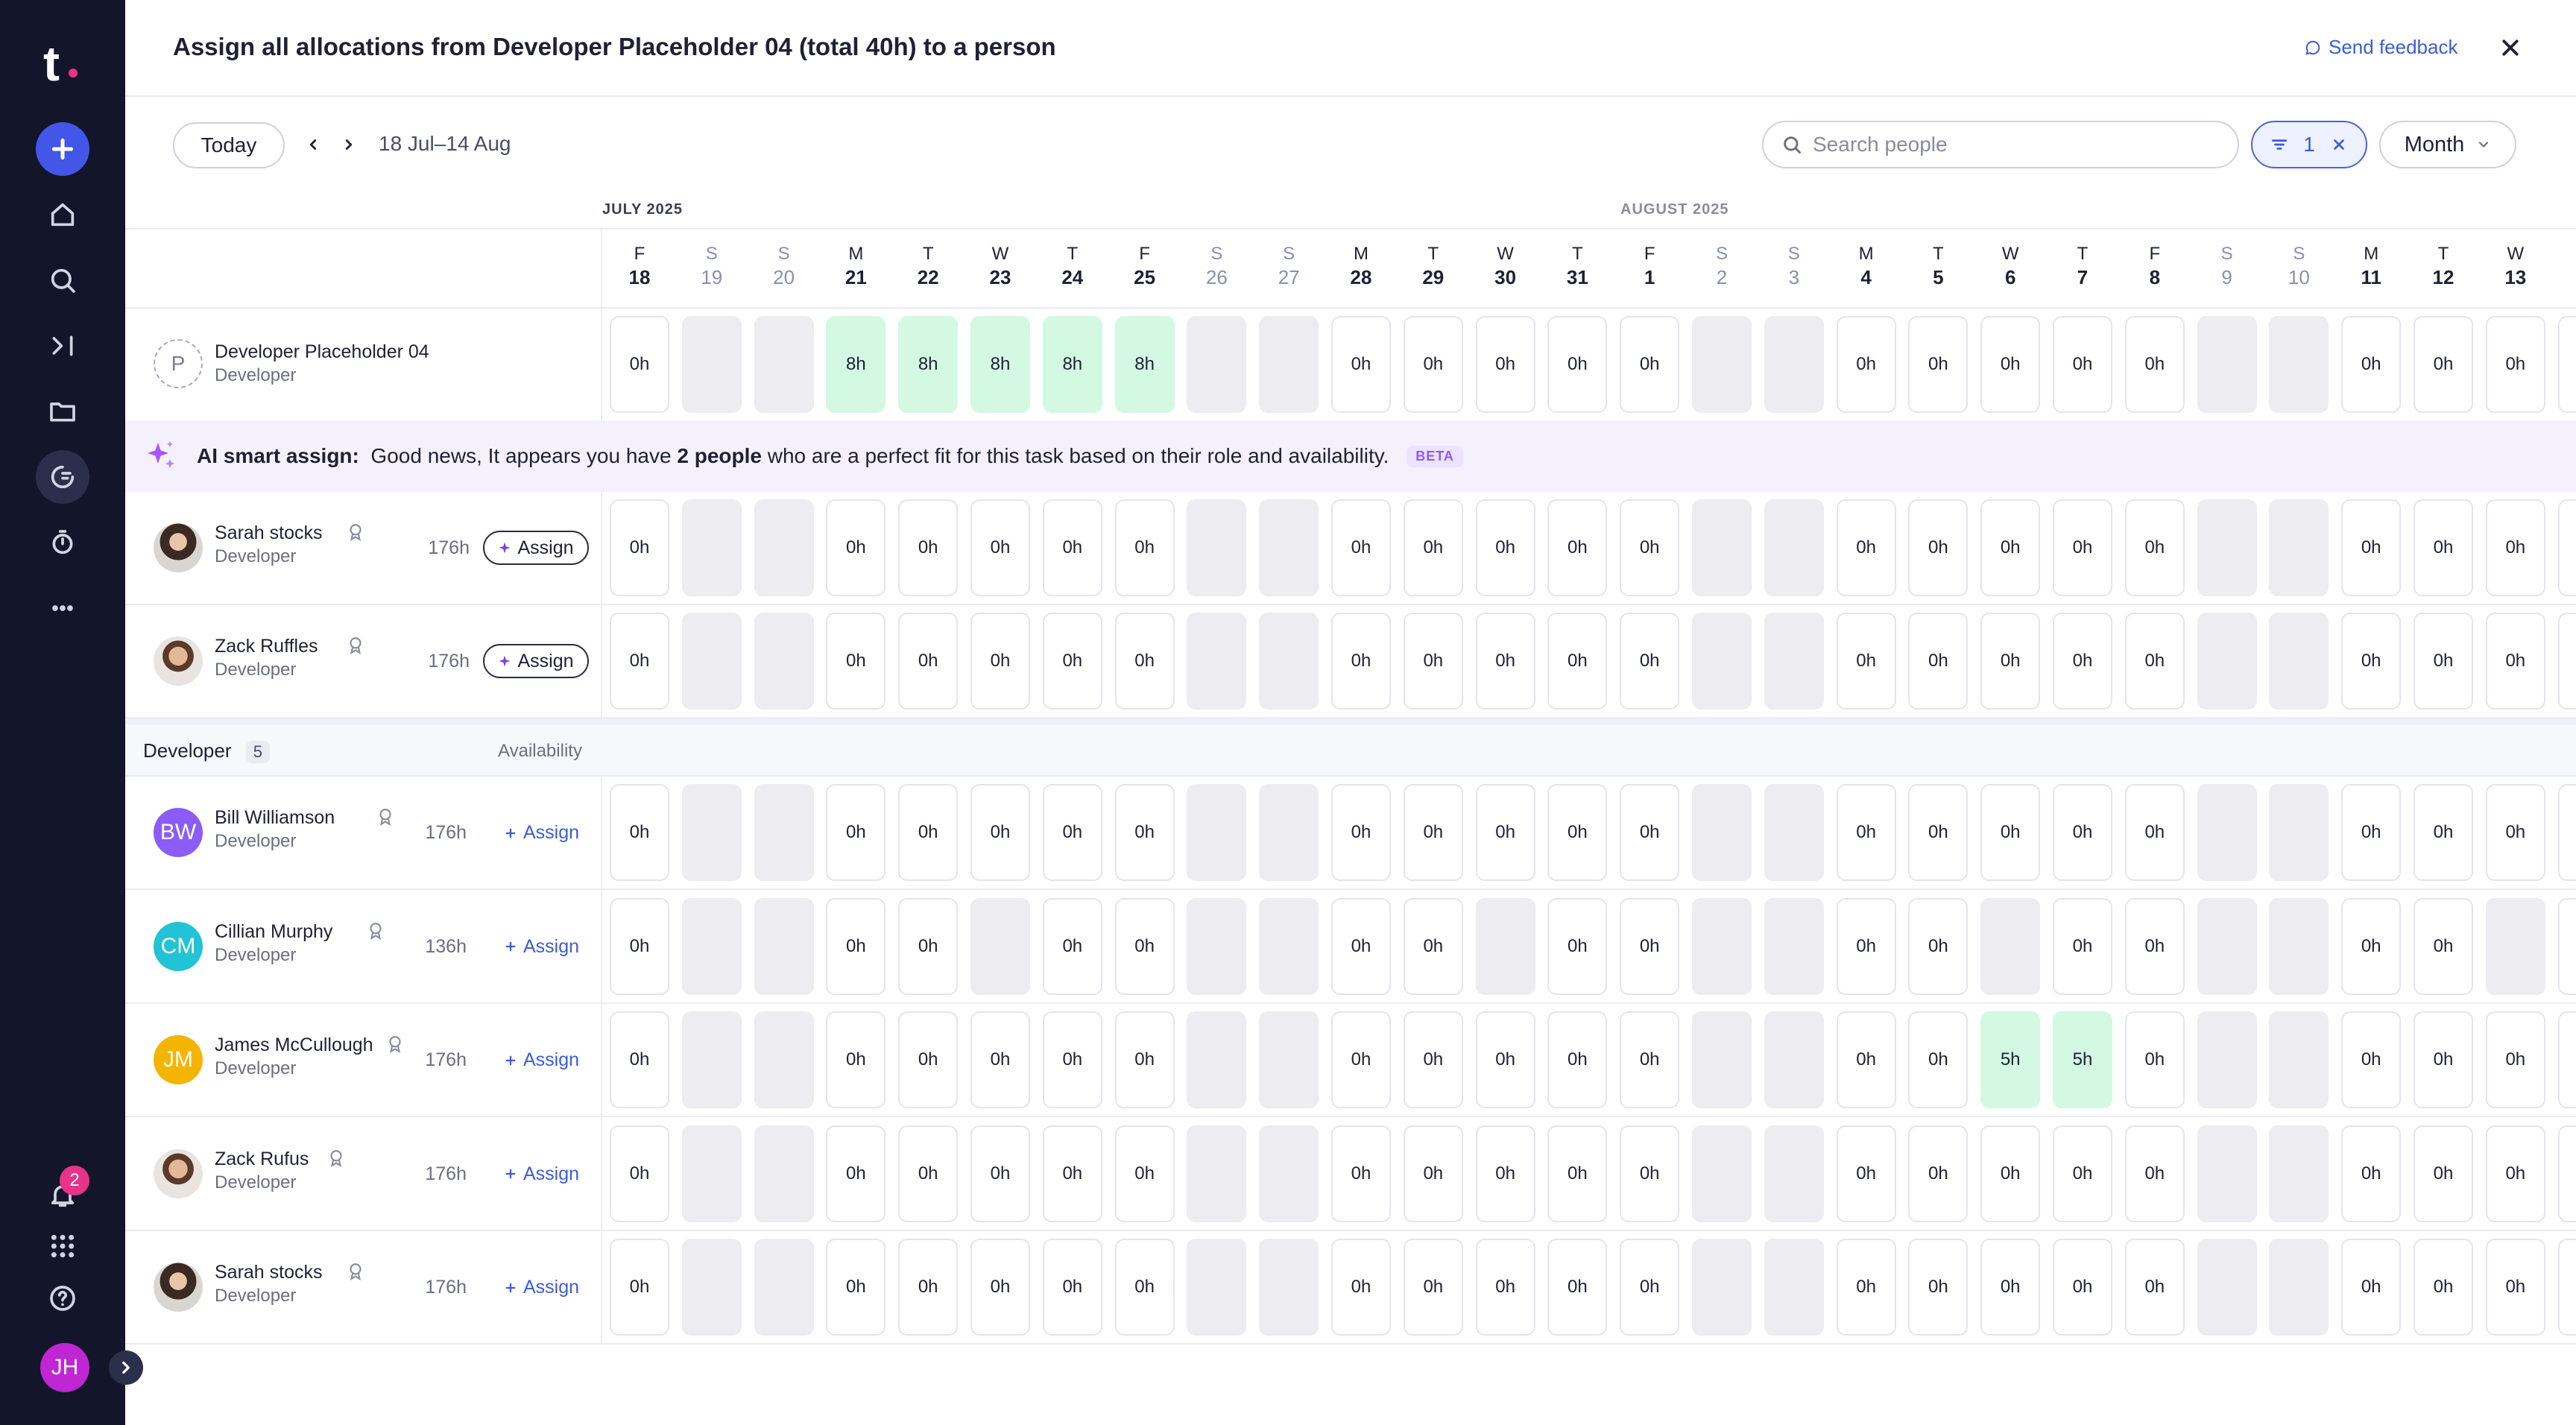 The image size is (2576, 1425). What do you see at coordinates (62, 1246) in the screenshot?
I see `apps-button` at bounding box center [62, 1246].